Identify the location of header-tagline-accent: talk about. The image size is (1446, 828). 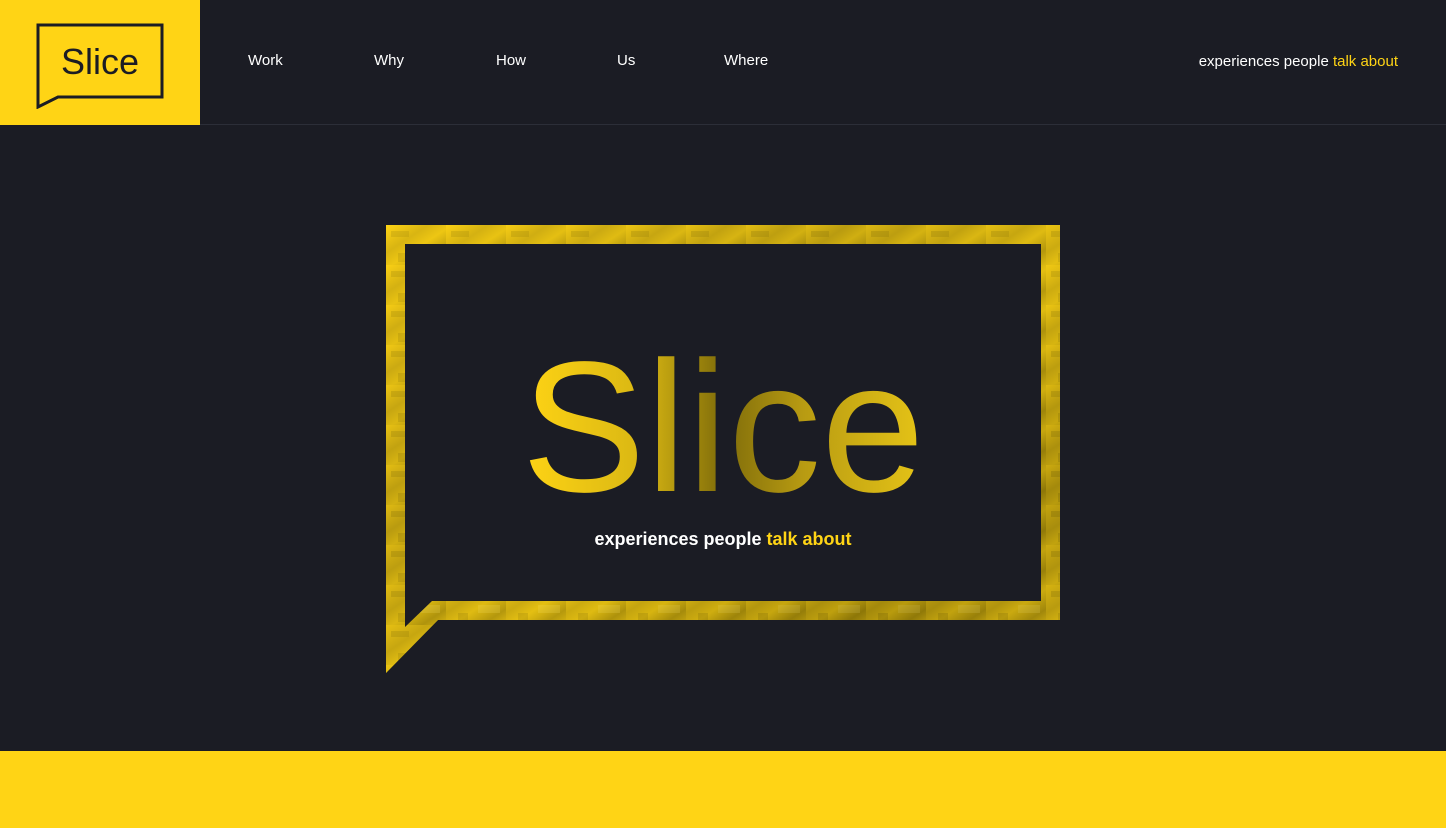
(1365, 61).